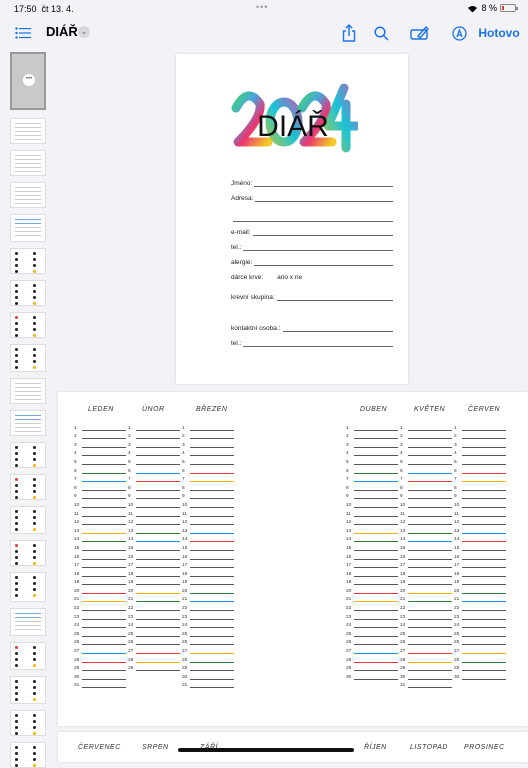  Describe the element at coordinates (426, 684) in the screenshot. I see `day-row: 31` at that location.